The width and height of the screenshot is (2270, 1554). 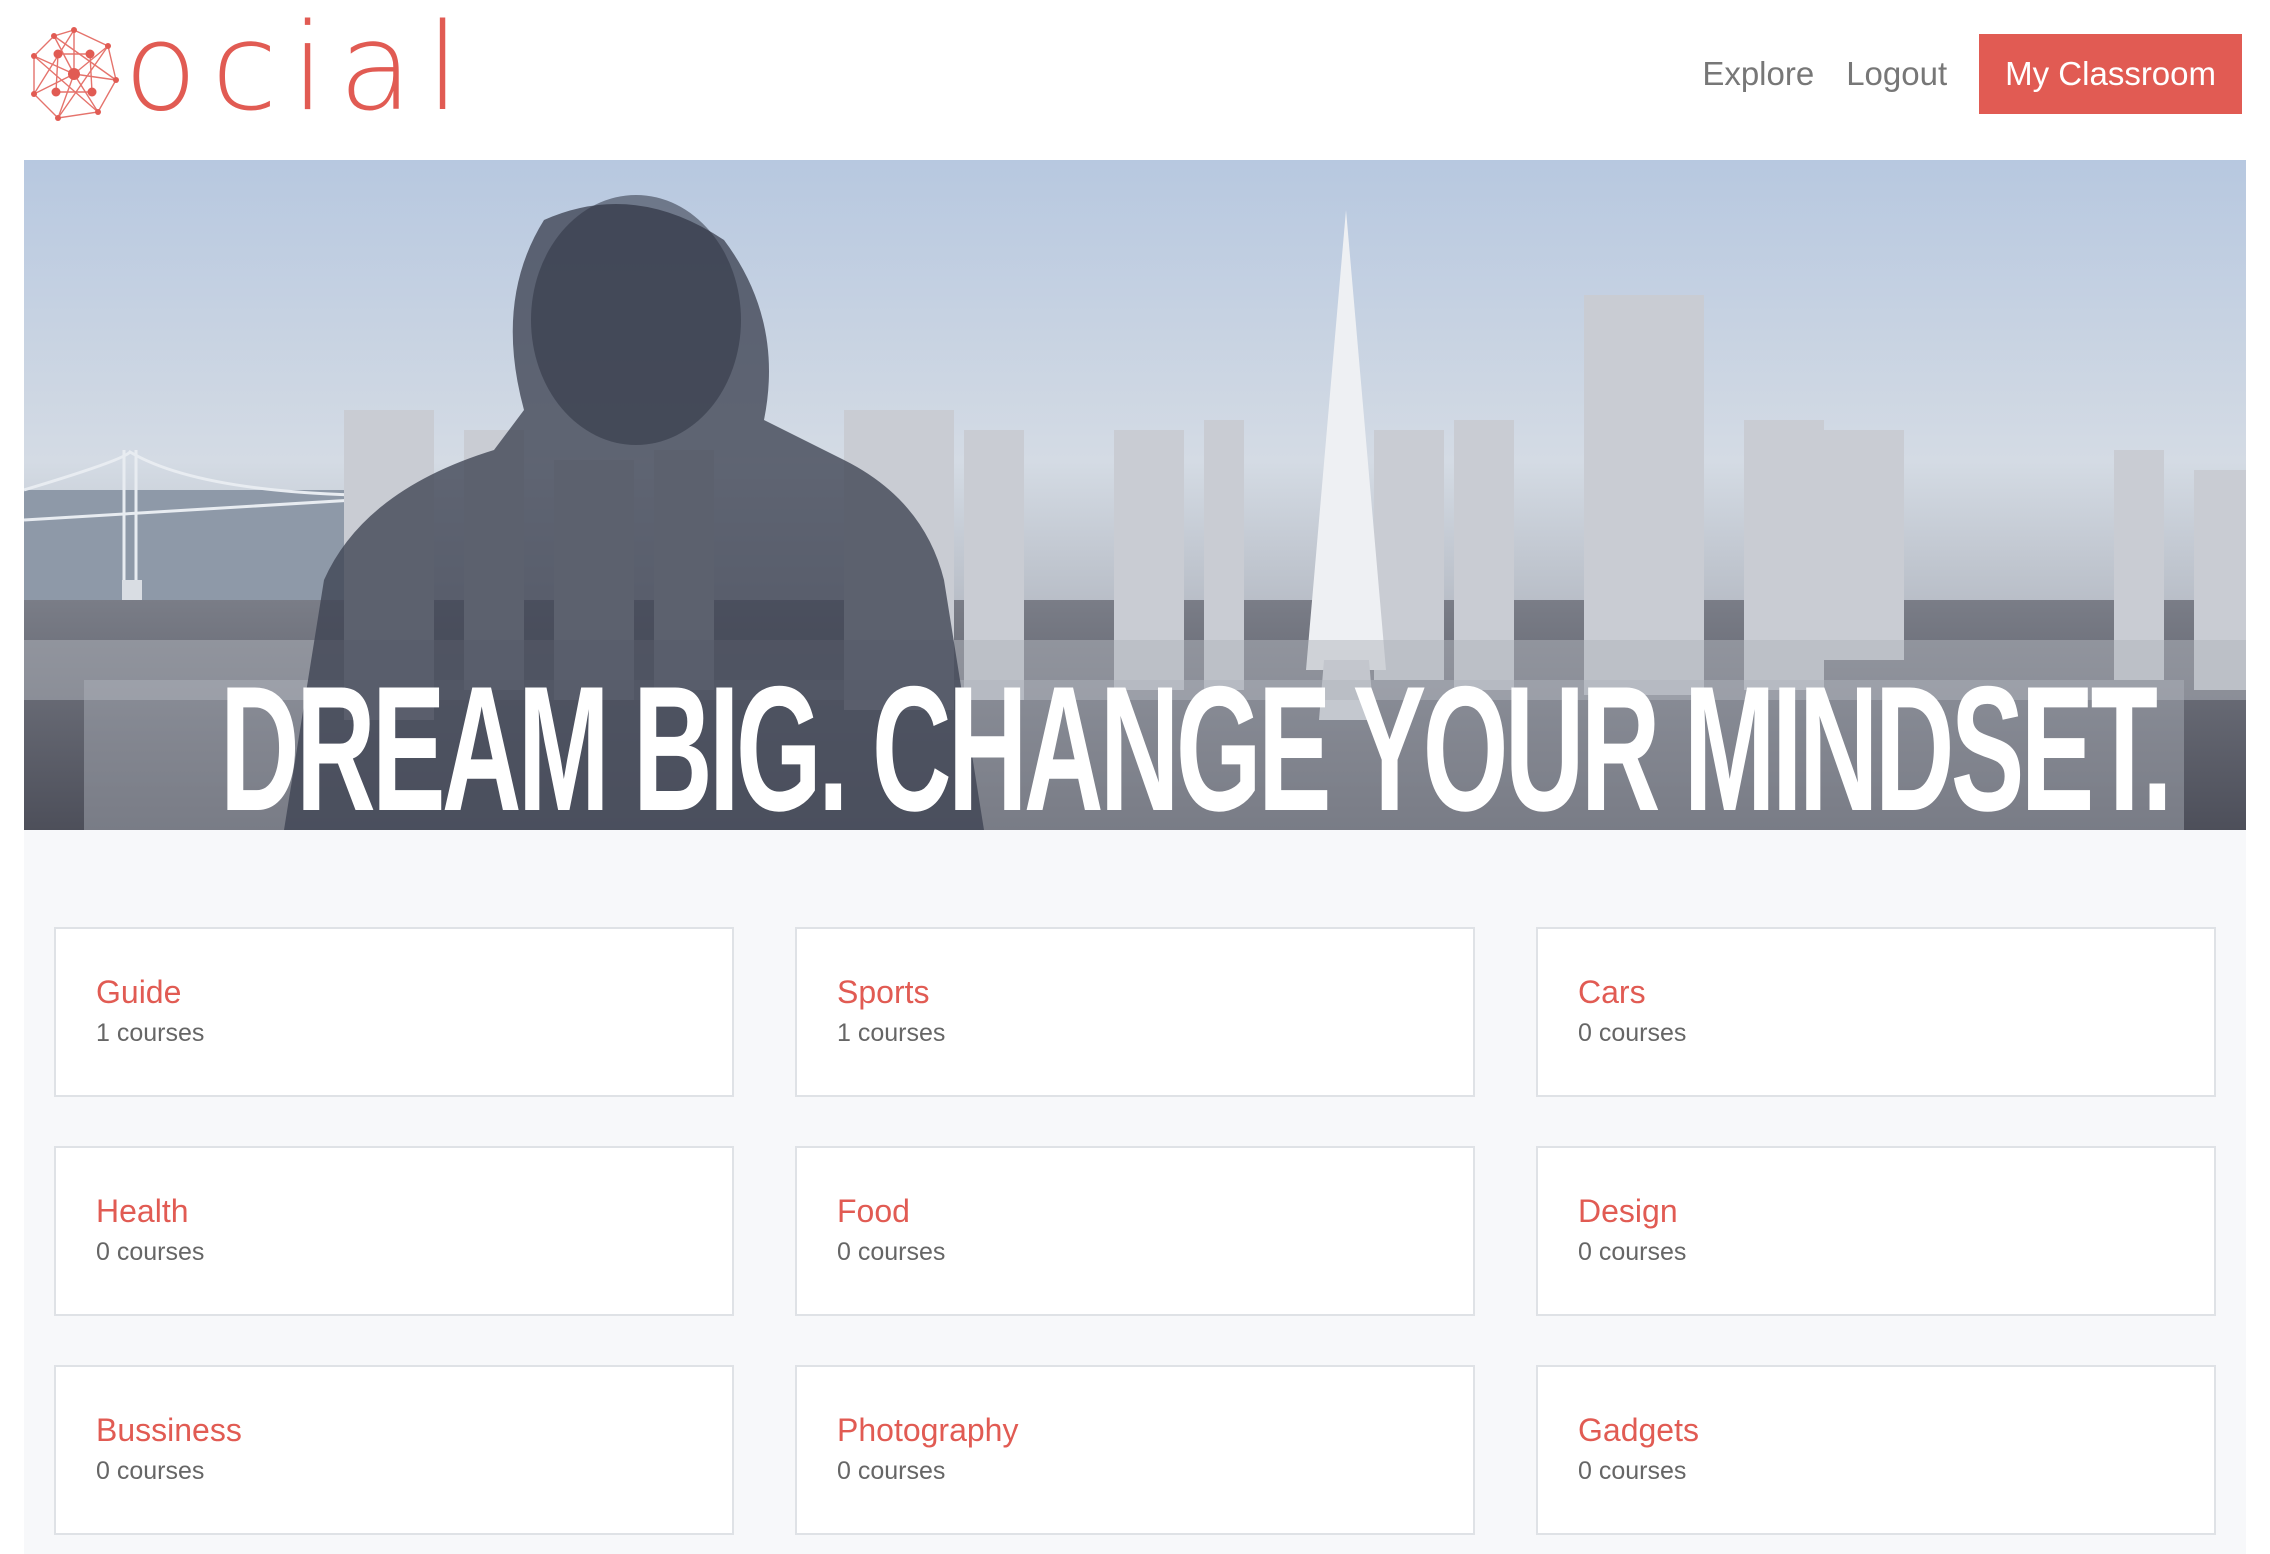 I want to click on brand-wordmark: ocial, so click(x=299, y=69).